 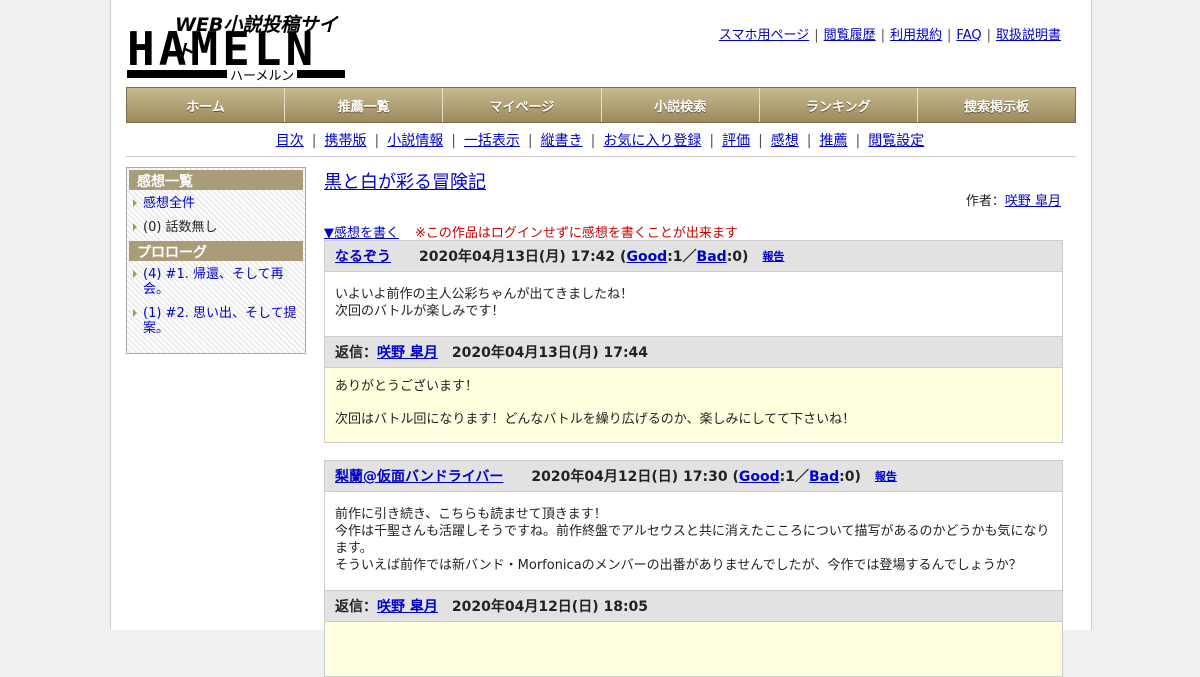 What do you see at coordinates (736, 141) in the screenshot?
I see `subnav-rating: 評価` at bounding box center [736, 141].